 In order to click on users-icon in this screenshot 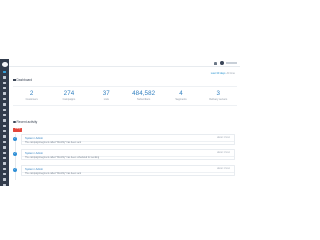, I will do `click(4, 158)`.